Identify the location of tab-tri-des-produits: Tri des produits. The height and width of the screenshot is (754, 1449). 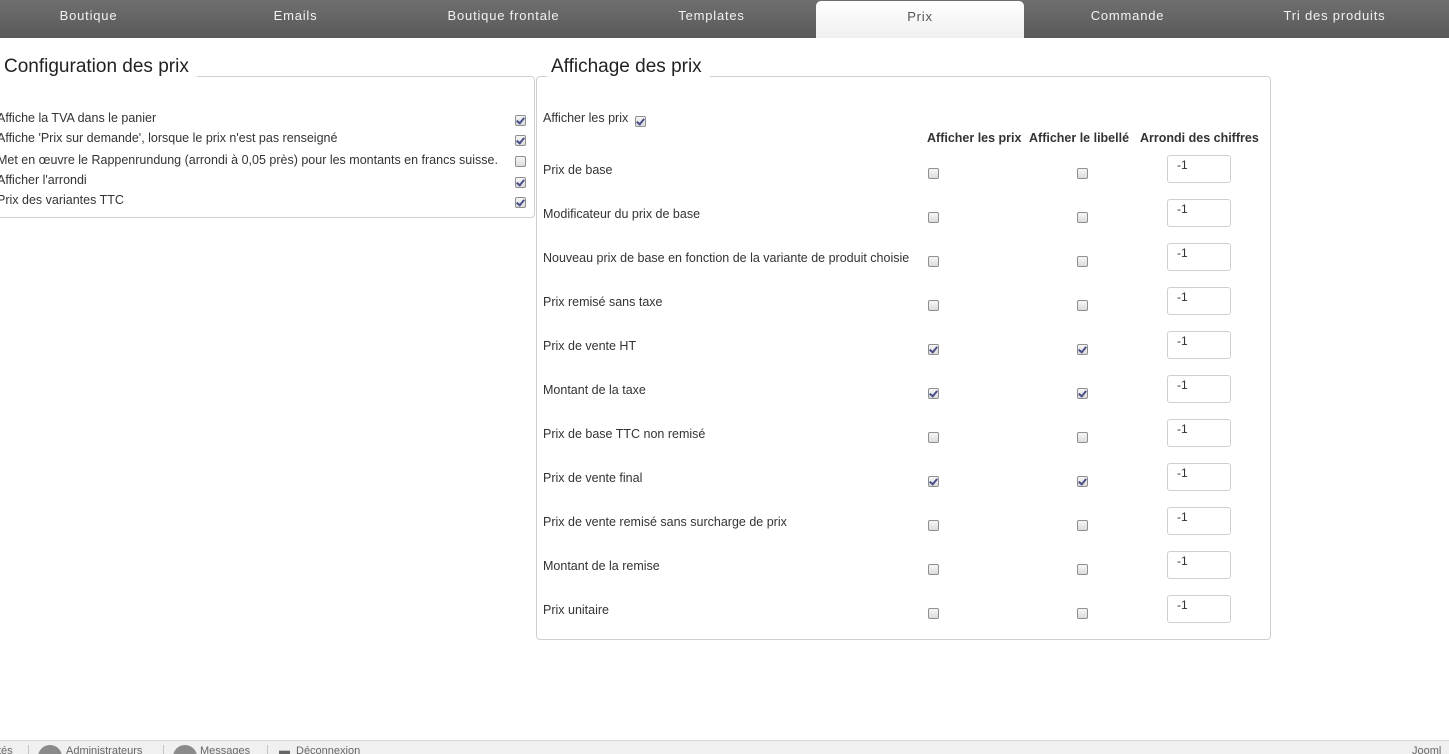
(1334, 19).